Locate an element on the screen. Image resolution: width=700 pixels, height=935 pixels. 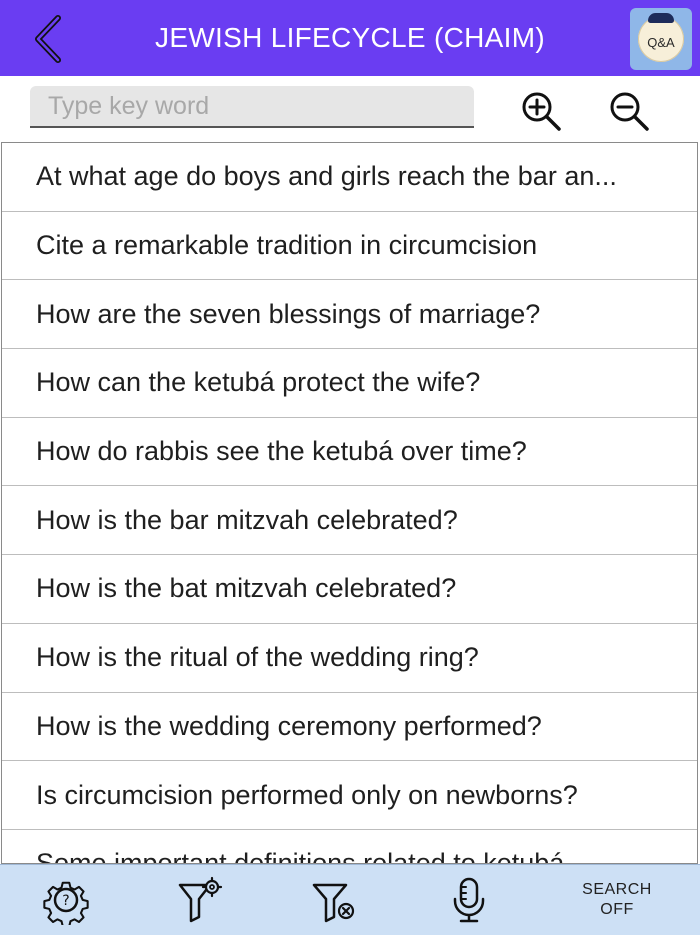
list-item: How is the bat mitzvah celebrated? is located at coordinates (349, 589).